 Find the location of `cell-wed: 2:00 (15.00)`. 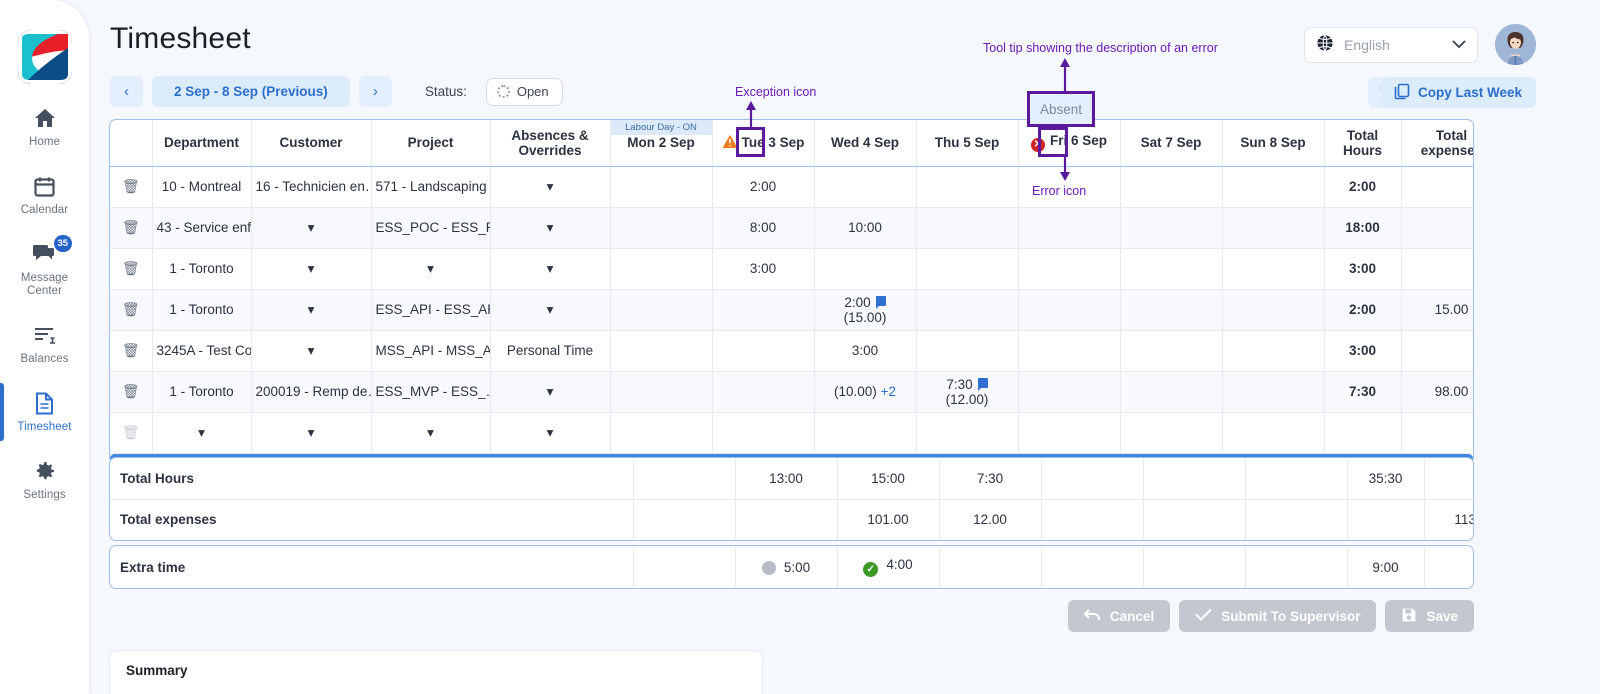

cell-wed: 2:00 (15.00) is located at coordinates (865, 310).